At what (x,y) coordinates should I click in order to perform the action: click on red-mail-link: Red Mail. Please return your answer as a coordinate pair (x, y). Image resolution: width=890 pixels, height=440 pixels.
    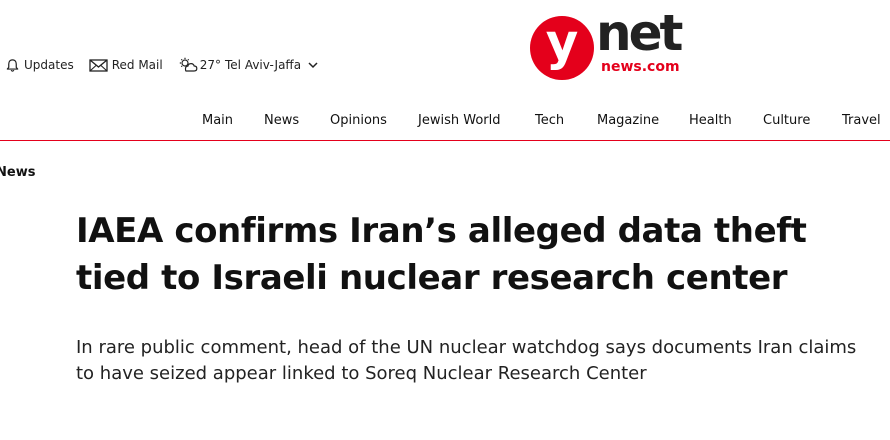
    Looking at the image, I should click on (126, 65).